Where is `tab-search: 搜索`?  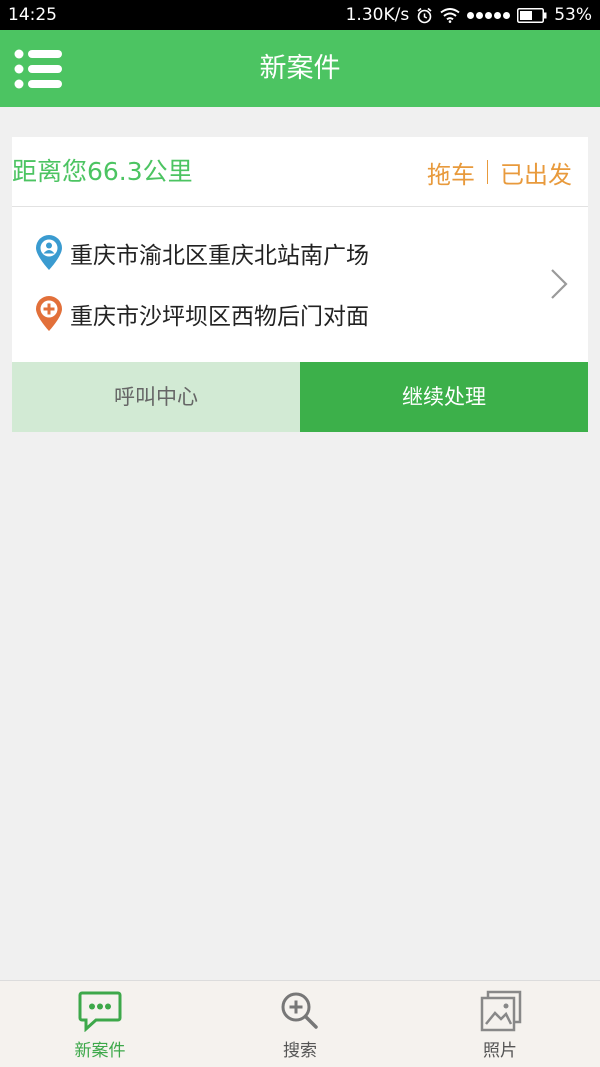 tab-search: 搜索 is located at coordinates (300, 1024).